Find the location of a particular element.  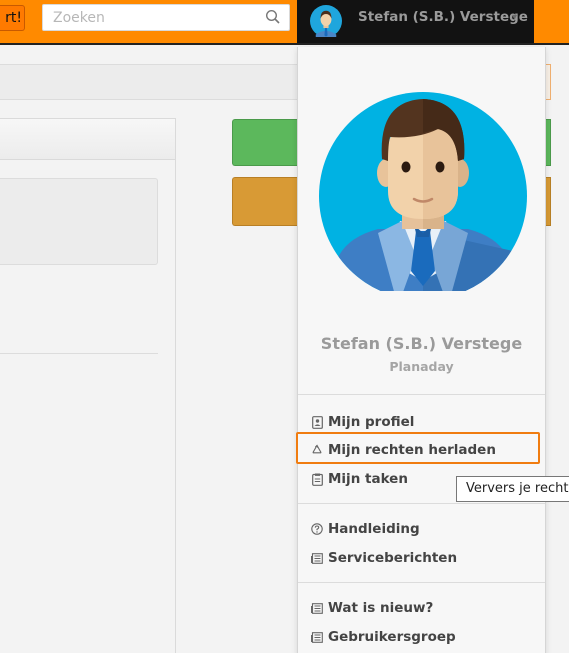

user-menu-toggle: Stefan (S.B.) Verstege ▾ is located at coordinates (415, 21).